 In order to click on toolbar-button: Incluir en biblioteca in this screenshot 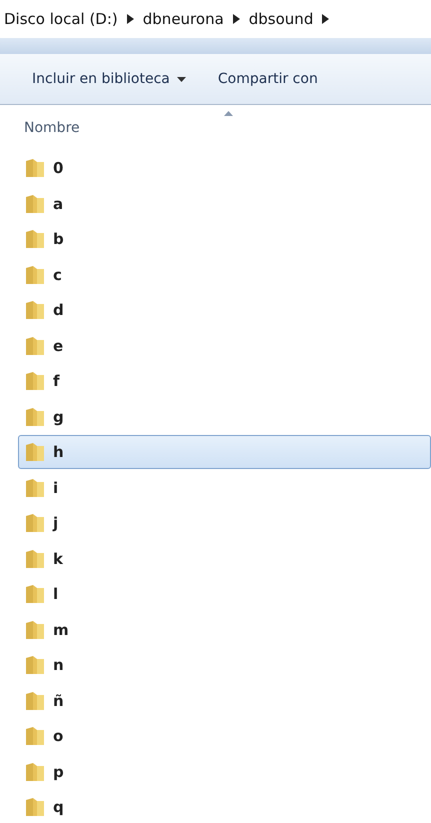, I will do `click(109, 79)`.